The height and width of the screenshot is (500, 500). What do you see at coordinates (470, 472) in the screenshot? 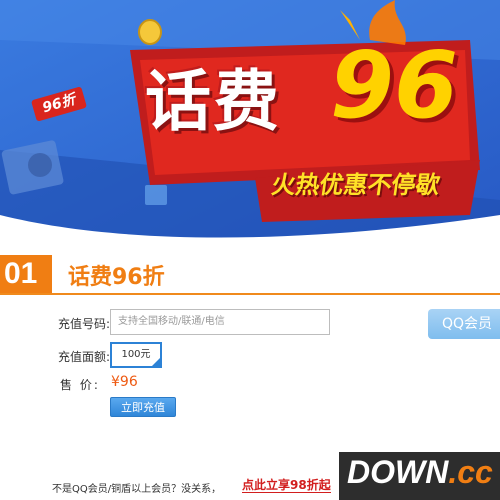
I see `watermark-suffix: .cc` at bounding box center [470, 472].